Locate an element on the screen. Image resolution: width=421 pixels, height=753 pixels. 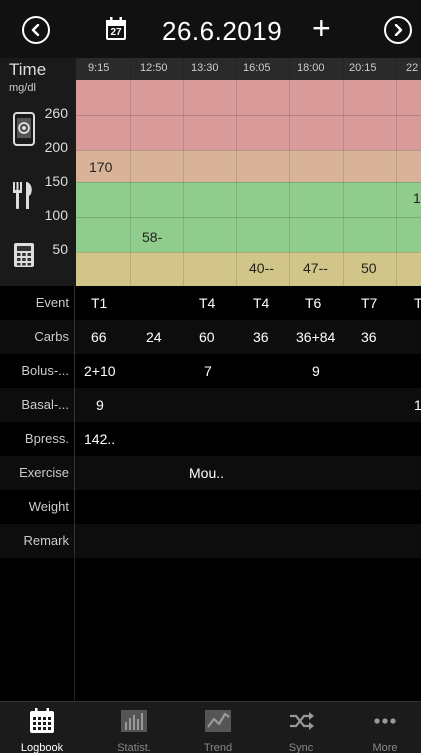
table-cell: T6 is located at coordinates (313, 303).